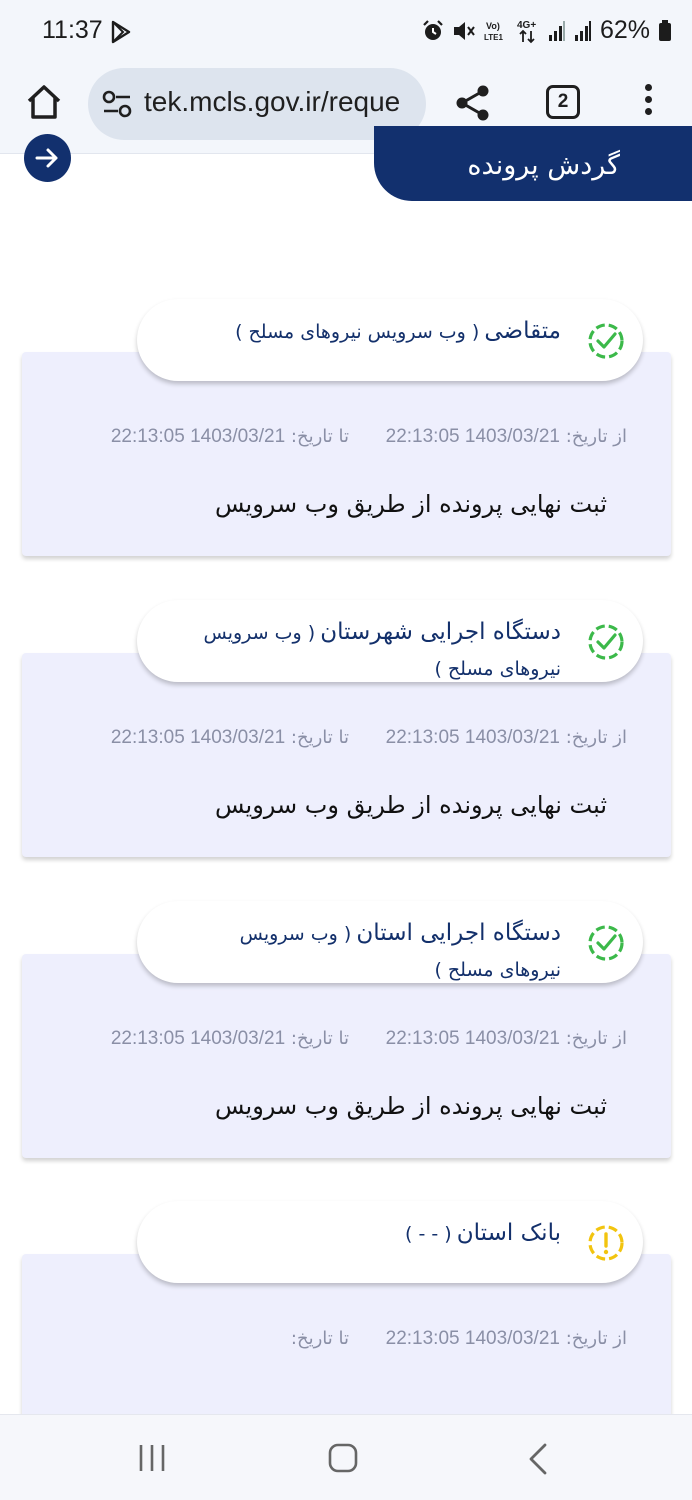  Describe the element at coordinates (526, 31) in the screenshot. I see `4g-icon: 4G+` at that location.